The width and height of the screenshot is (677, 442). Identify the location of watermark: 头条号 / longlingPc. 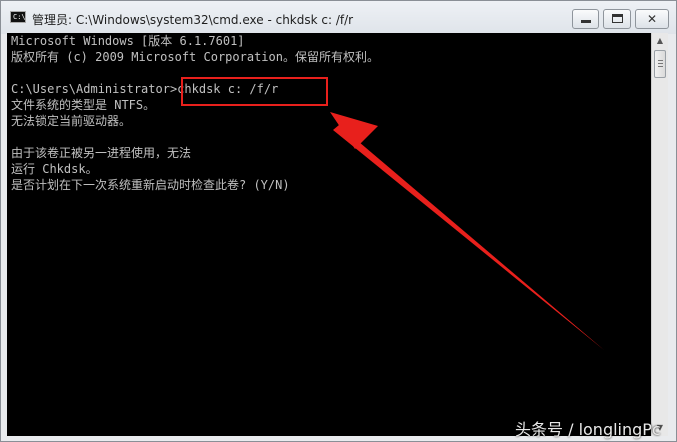
(588, 429).